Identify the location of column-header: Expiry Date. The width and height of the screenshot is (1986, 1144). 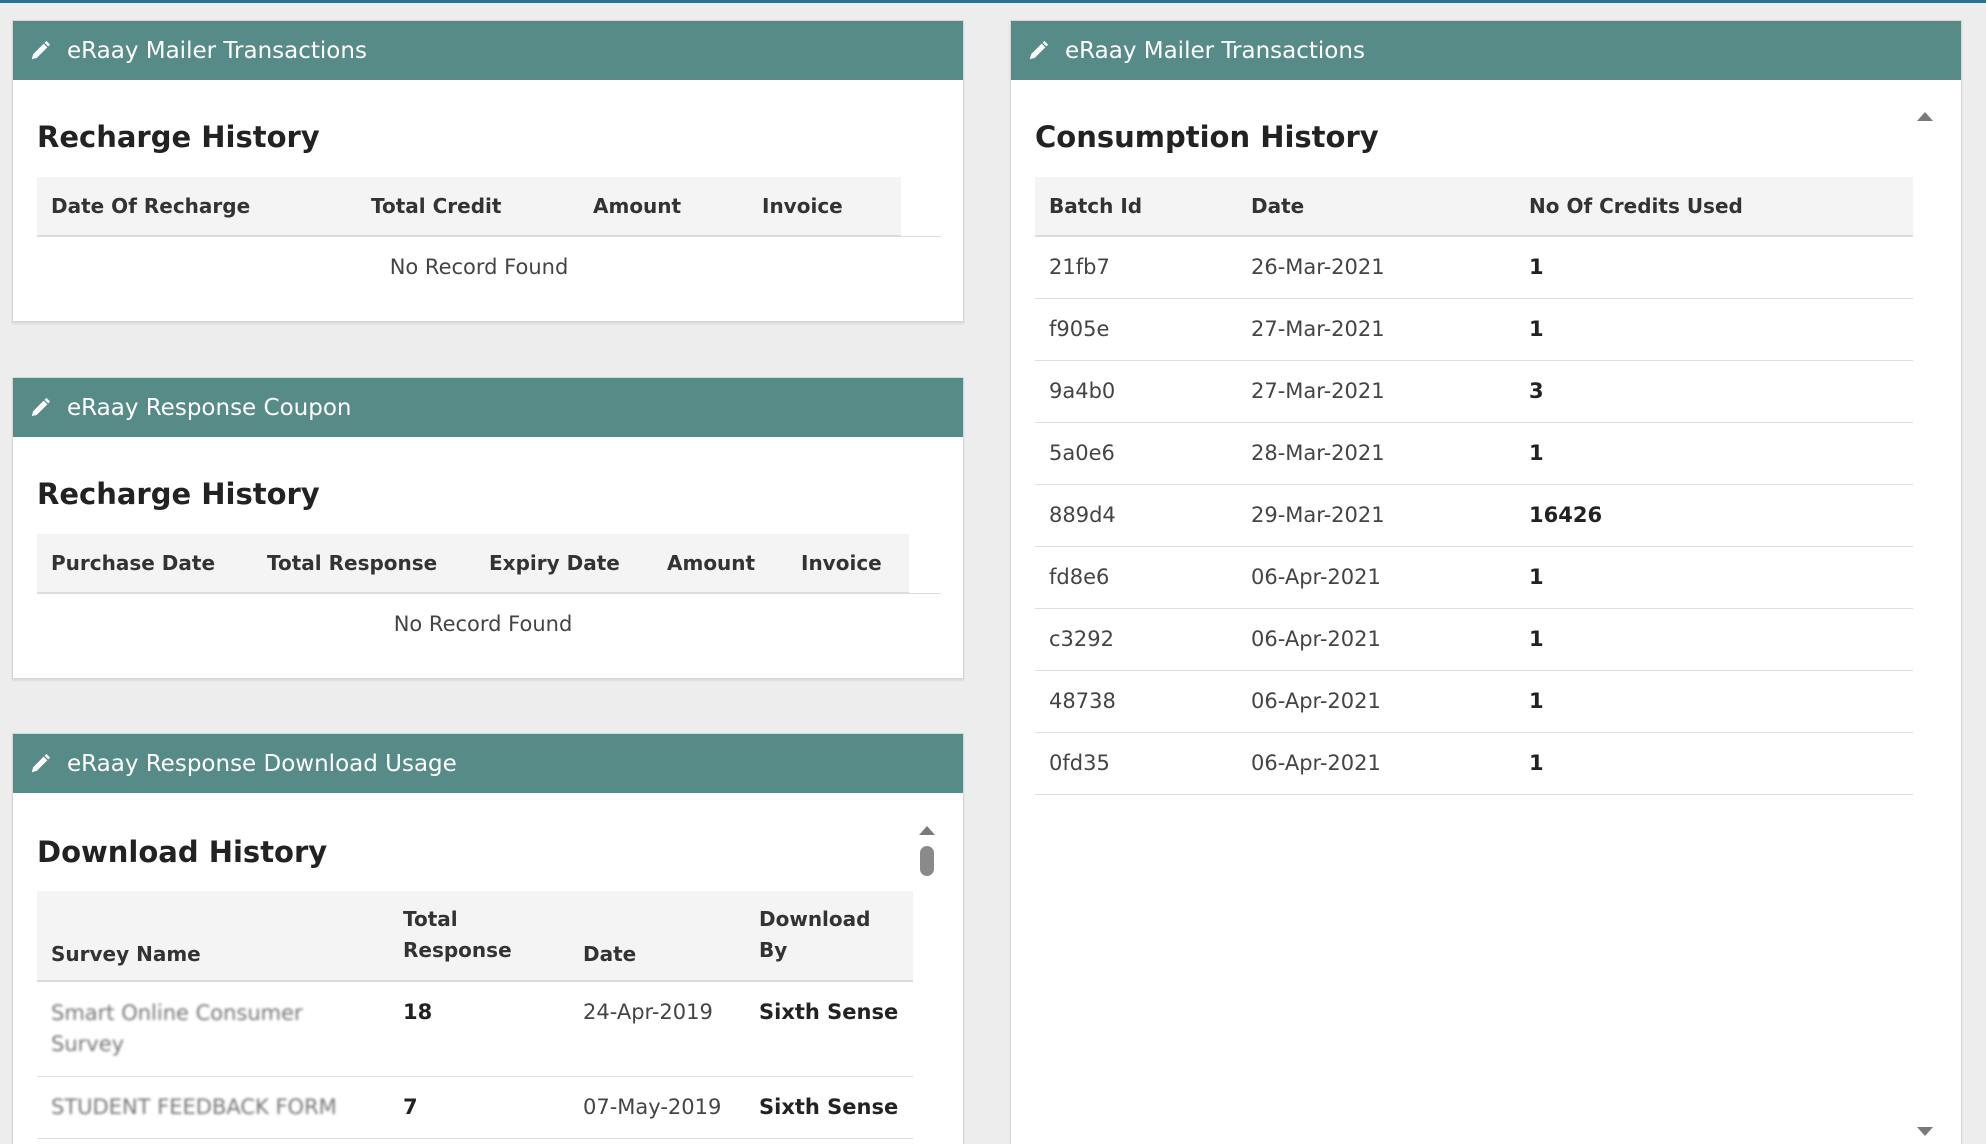
(564, 564).